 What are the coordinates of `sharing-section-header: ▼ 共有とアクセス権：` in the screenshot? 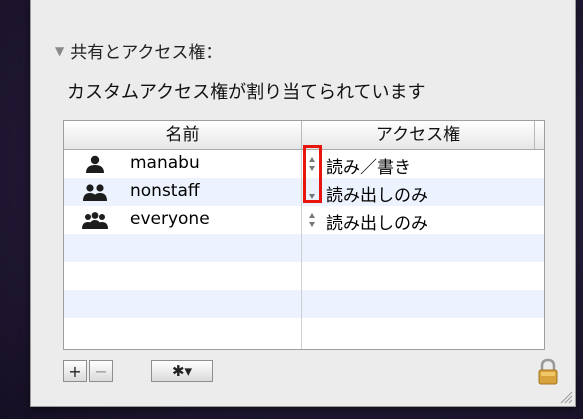 It's located at (138, 50).